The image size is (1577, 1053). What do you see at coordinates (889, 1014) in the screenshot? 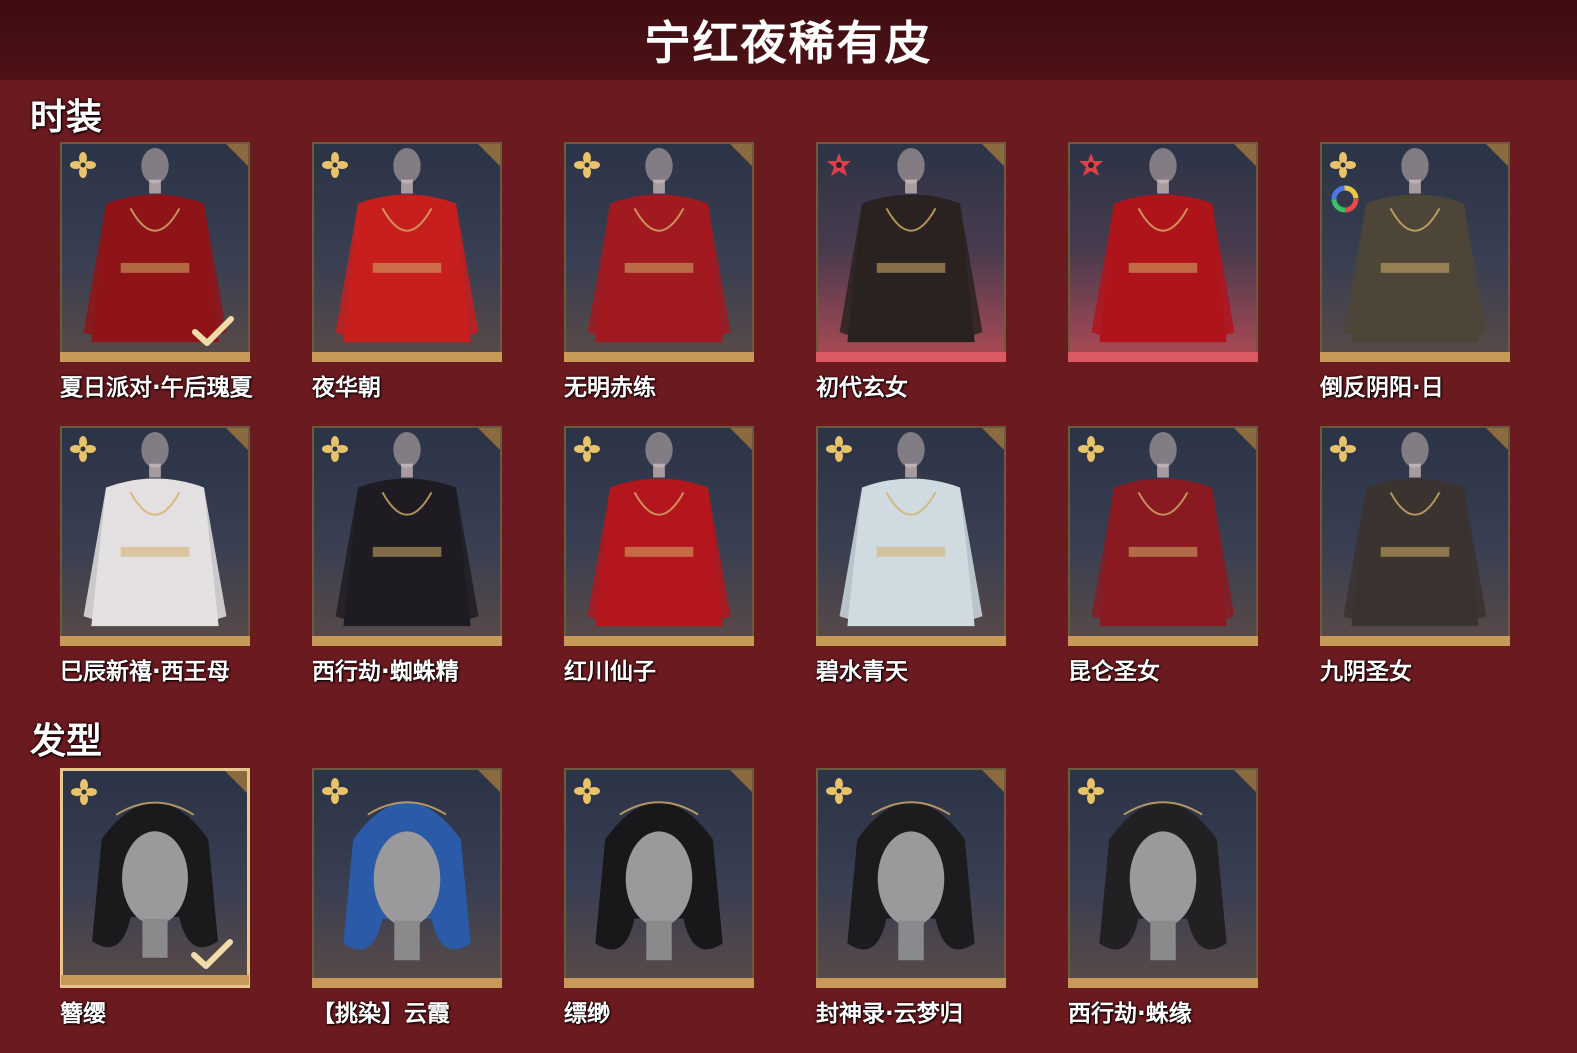
I see `hairstyle-name: 封神录·云梦归` at bounding box center [889, 1014].